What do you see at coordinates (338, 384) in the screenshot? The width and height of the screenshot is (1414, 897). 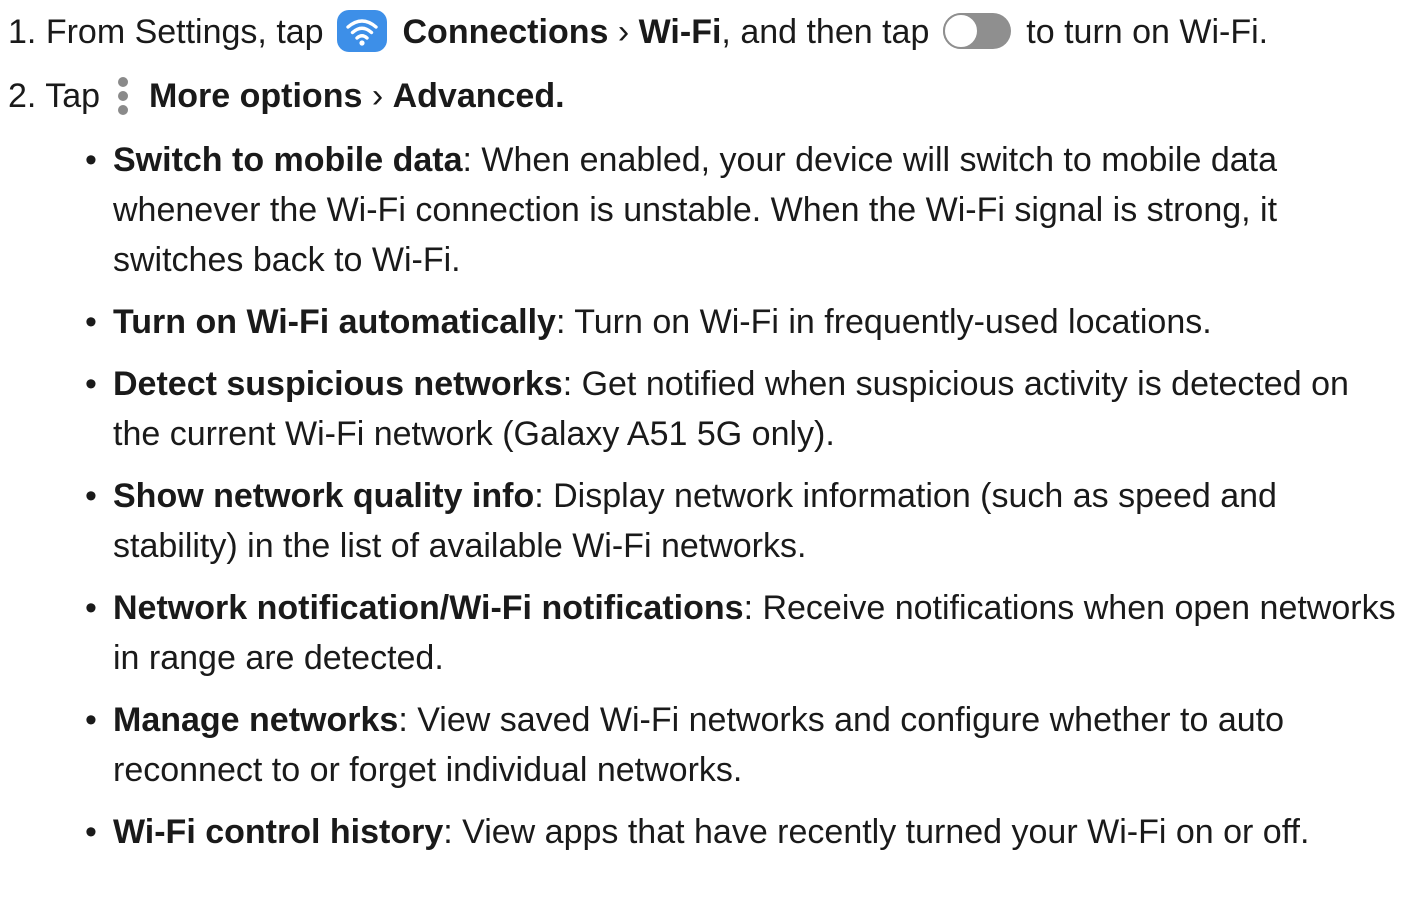 I see `option-term: Detect suspicious networks` at bounding box center [338, 384].